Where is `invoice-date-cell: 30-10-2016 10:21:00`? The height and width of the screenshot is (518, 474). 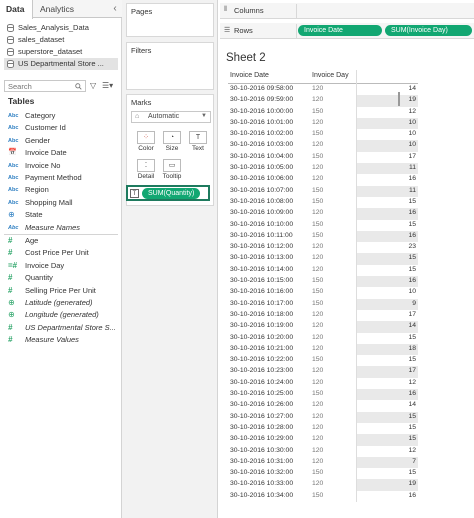 invoice-date-cell: 30-10-2016 10:21:00 is located at coordinates (262, 348).